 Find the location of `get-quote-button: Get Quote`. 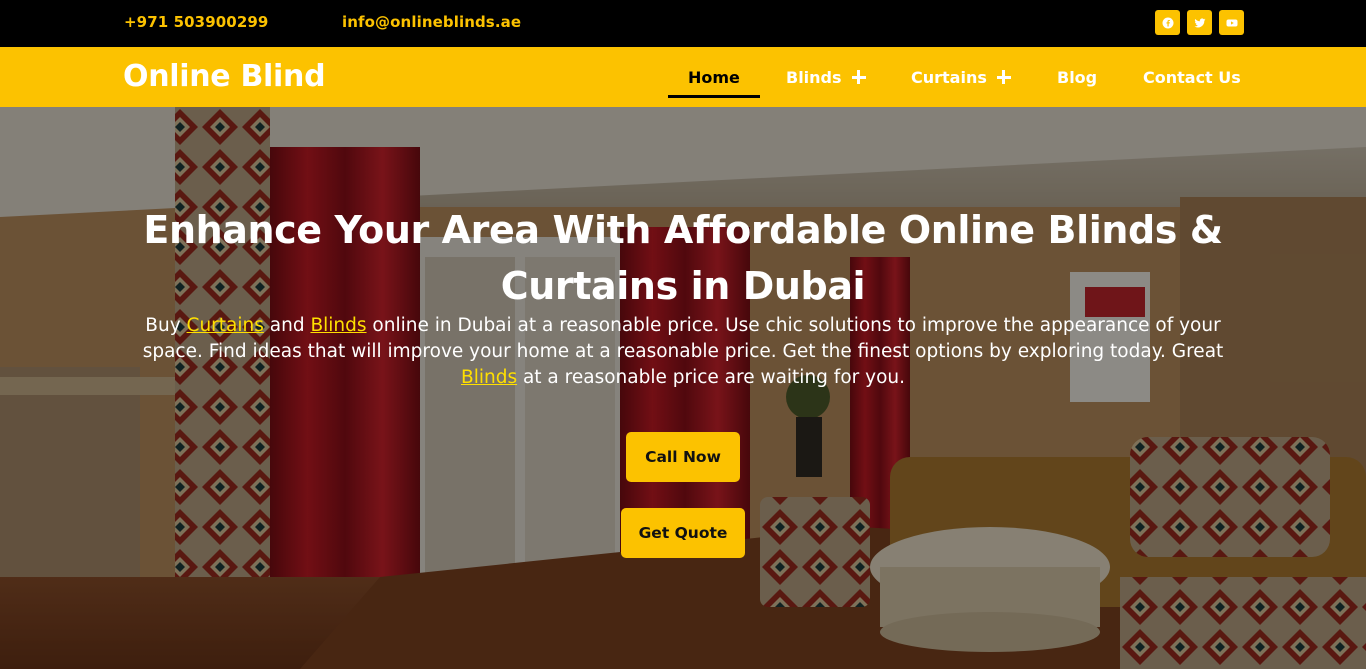

get-quote-button: Get Quote is located at coordinates (683, 533).